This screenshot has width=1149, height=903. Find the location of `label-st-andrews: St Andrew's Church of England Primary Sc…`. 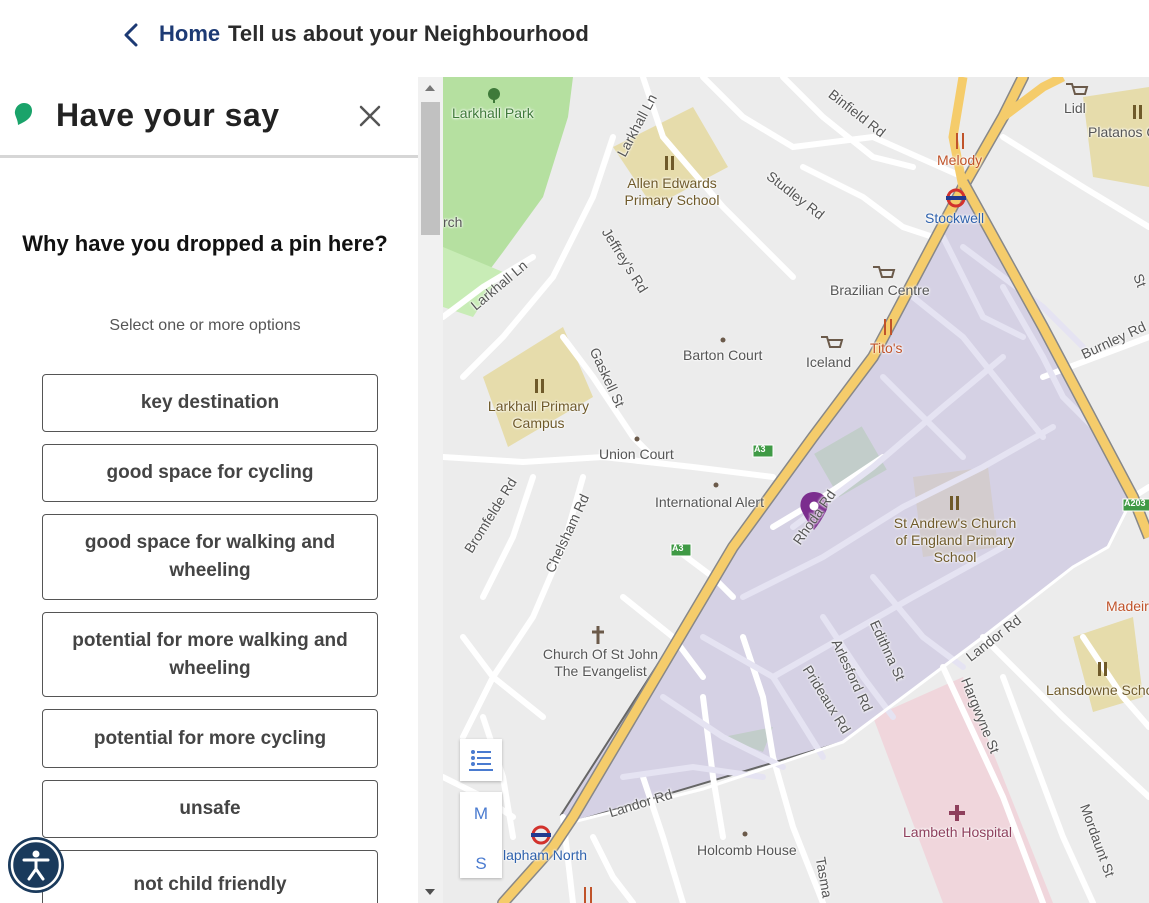

label-st-andrews: St Andrew's Church of England Primary Sc… is located at coordinates (955, 540).